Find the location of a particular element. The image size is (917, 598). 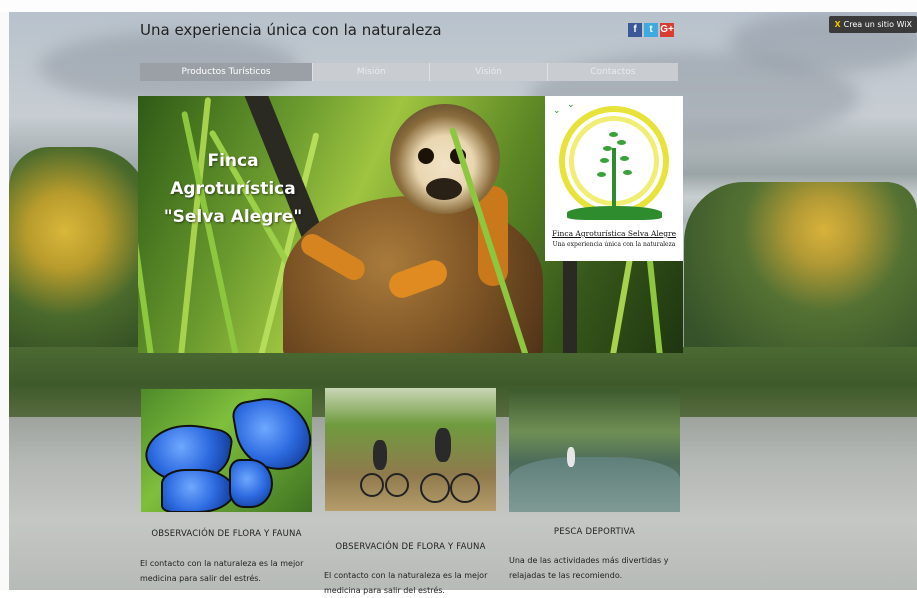

logo-hill is located at coordinates (614, 213).